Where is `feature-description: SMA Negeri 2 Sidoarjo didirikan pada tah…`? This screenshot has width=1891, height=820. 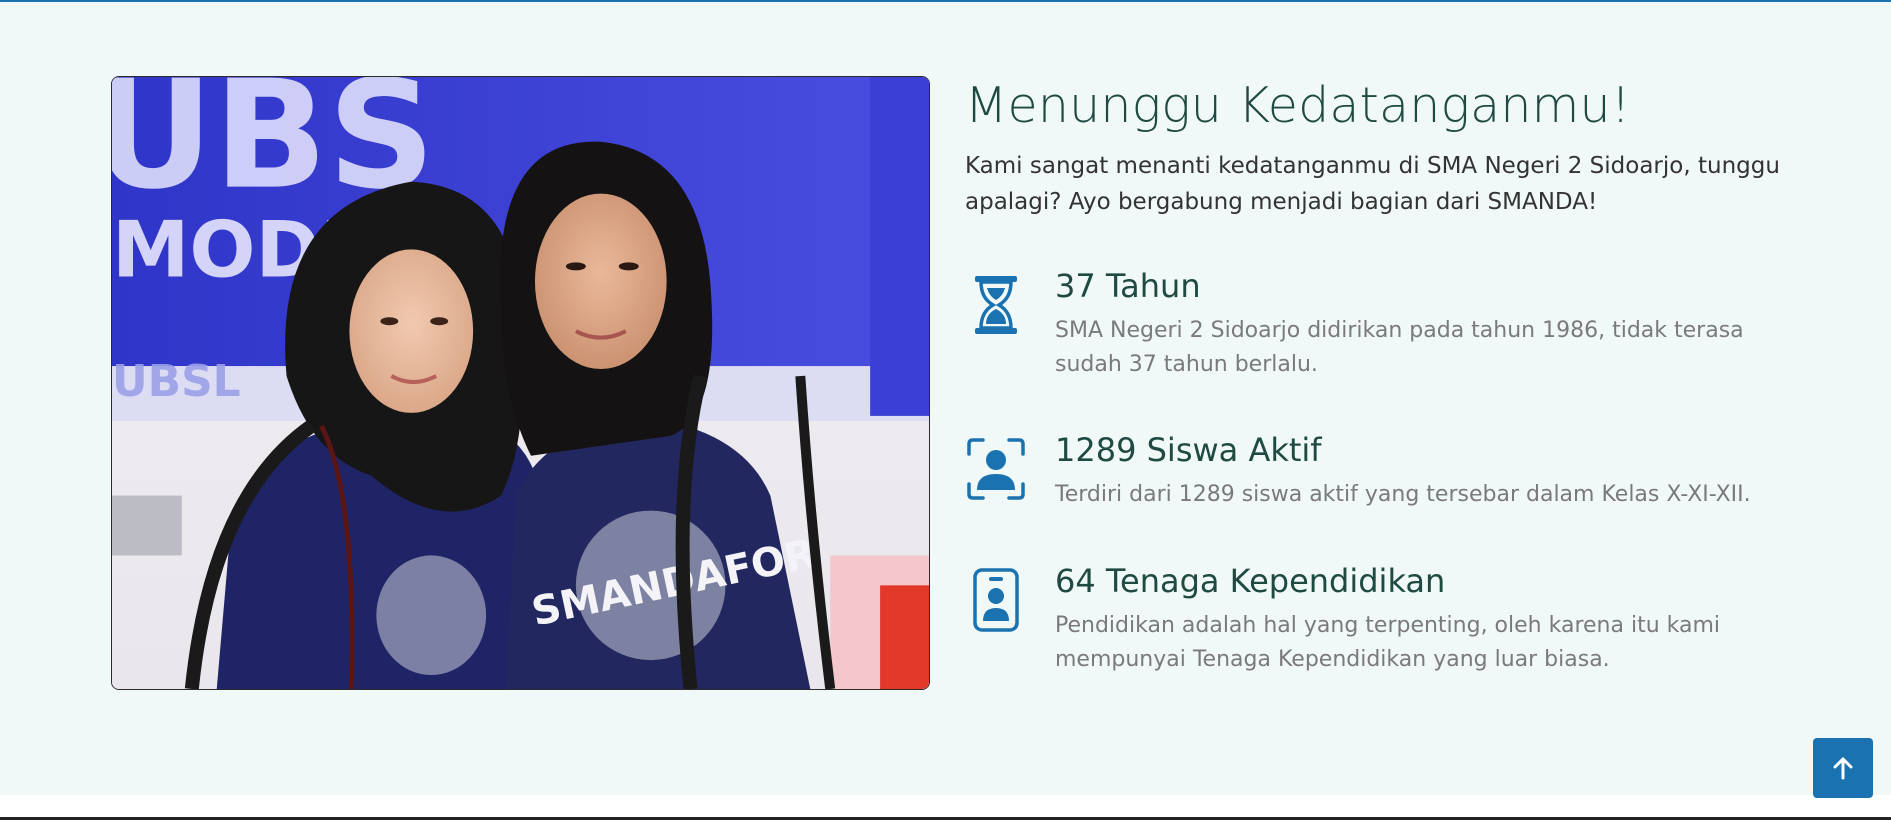
feature-description: SMA Negeri 2 Sidoarjo didirikan pada tah… is located at coordinates (1399, 347).